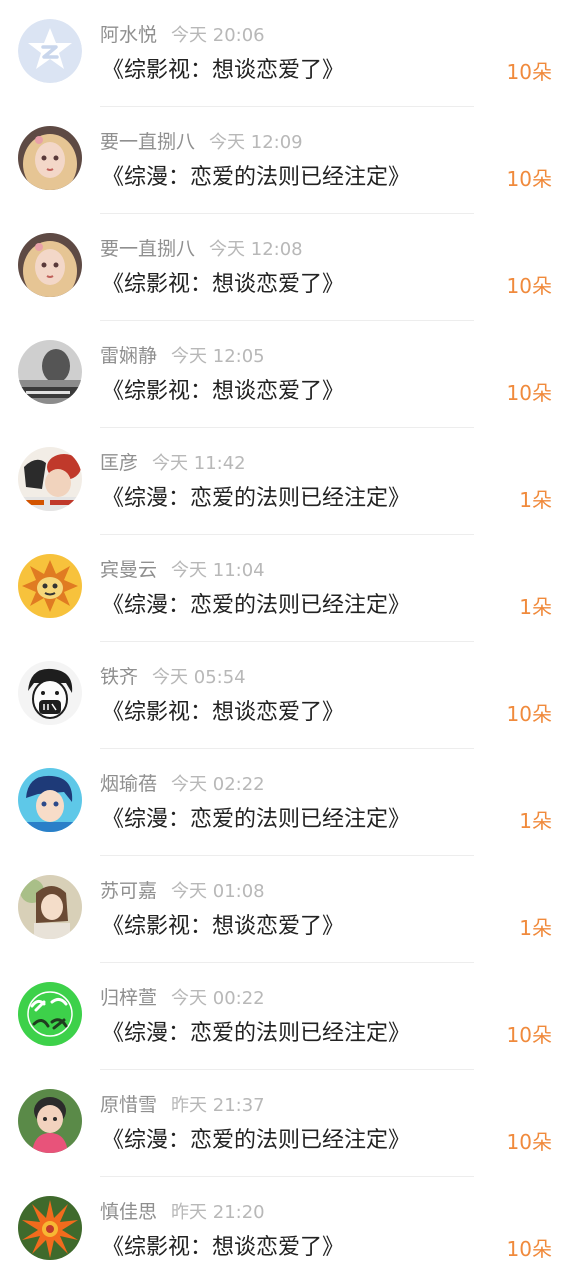  I want to click on orange-cartoon-avatar, so click(50, 586).